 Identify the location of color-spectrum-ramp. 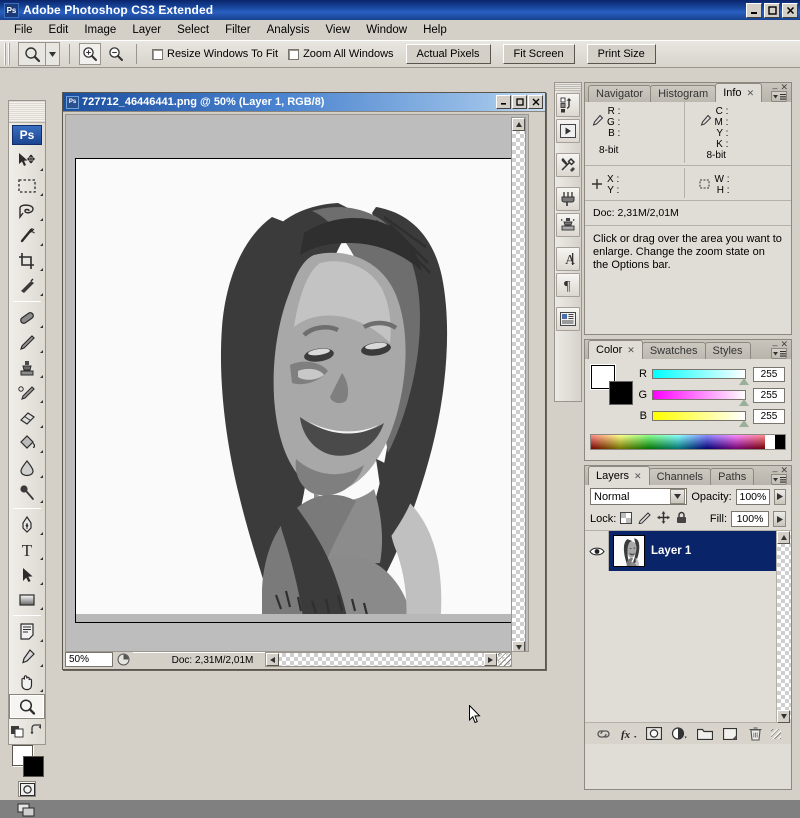
(688, 442).